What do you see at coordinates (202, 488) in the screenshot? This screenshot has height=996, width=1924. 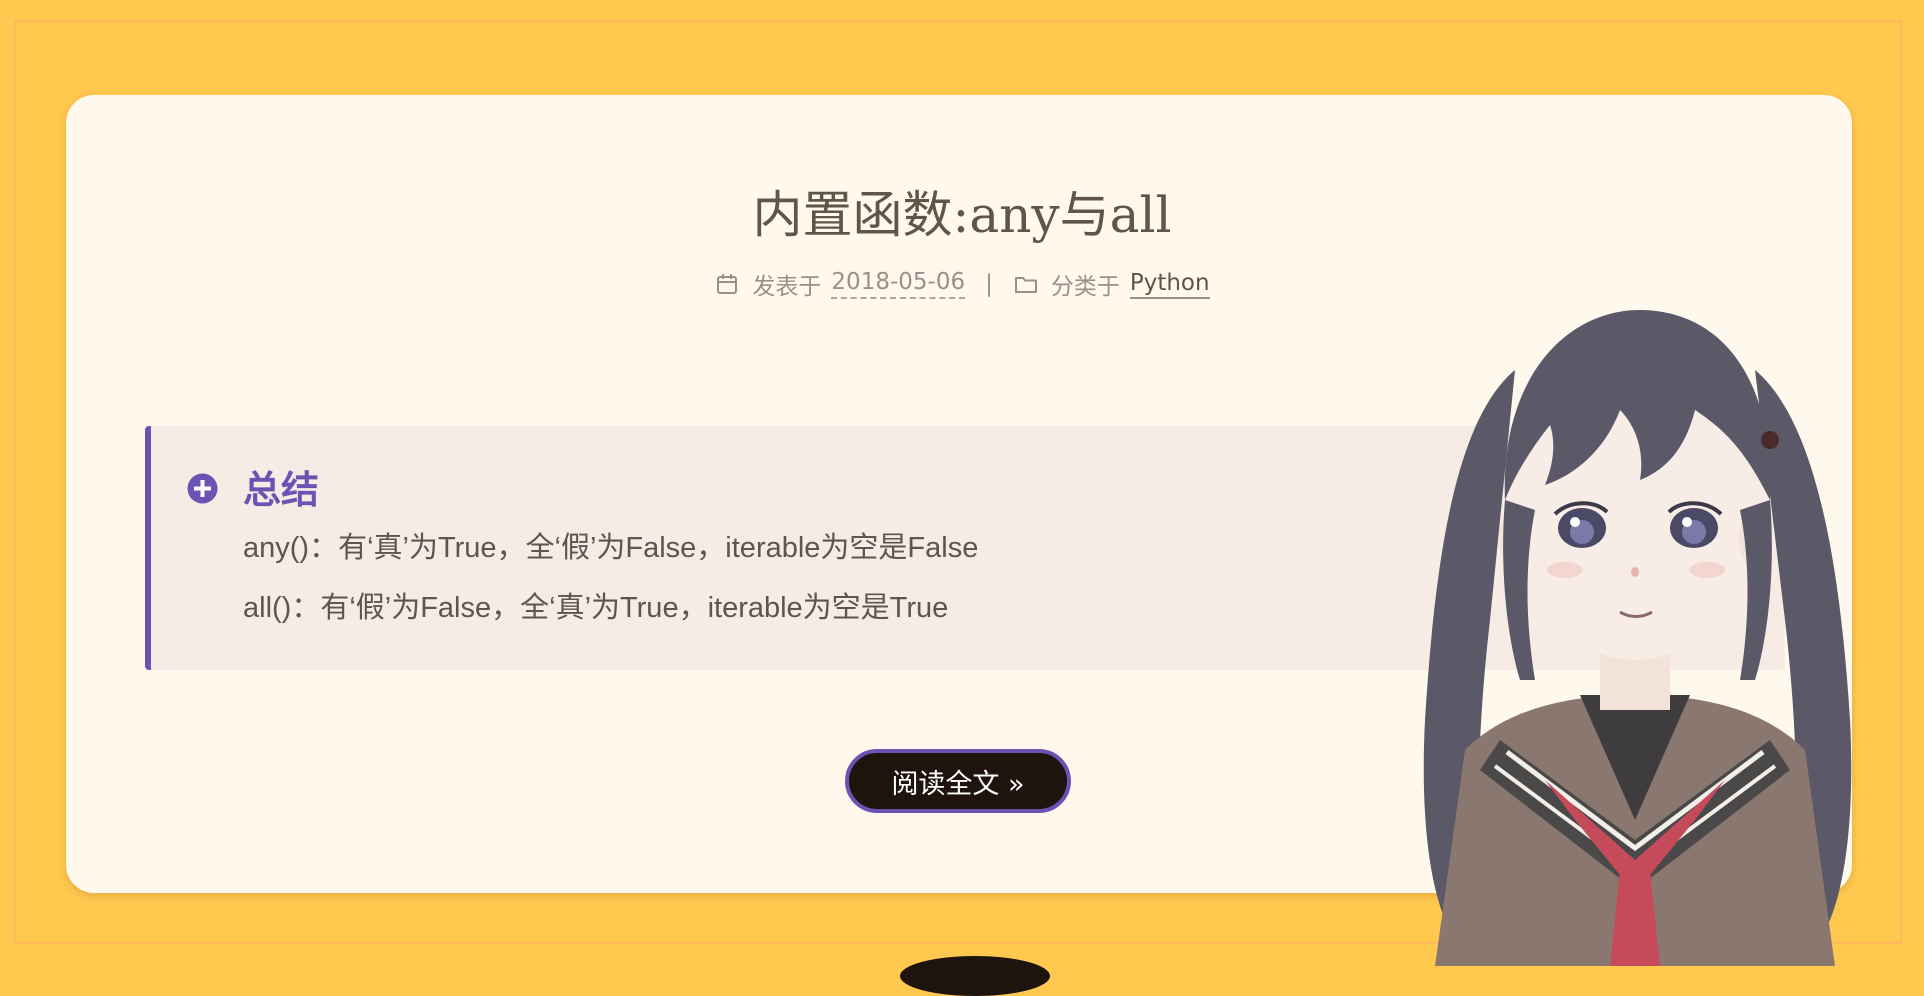 I see `plus-circle-icon` at bounding box center [202, 488].